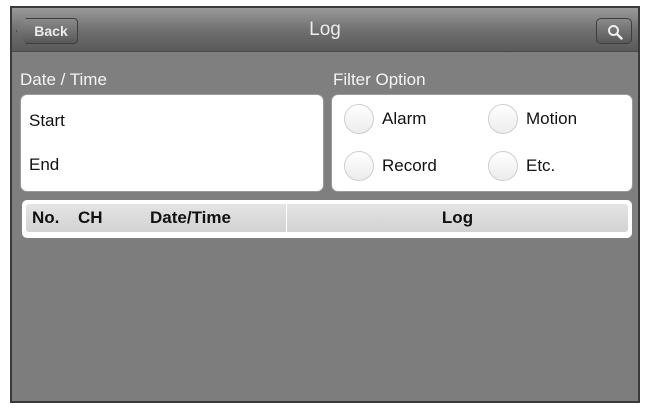 The height and width of the screenshot is (409, 648). I want to click on end-time-field: End, so click(44, 165).